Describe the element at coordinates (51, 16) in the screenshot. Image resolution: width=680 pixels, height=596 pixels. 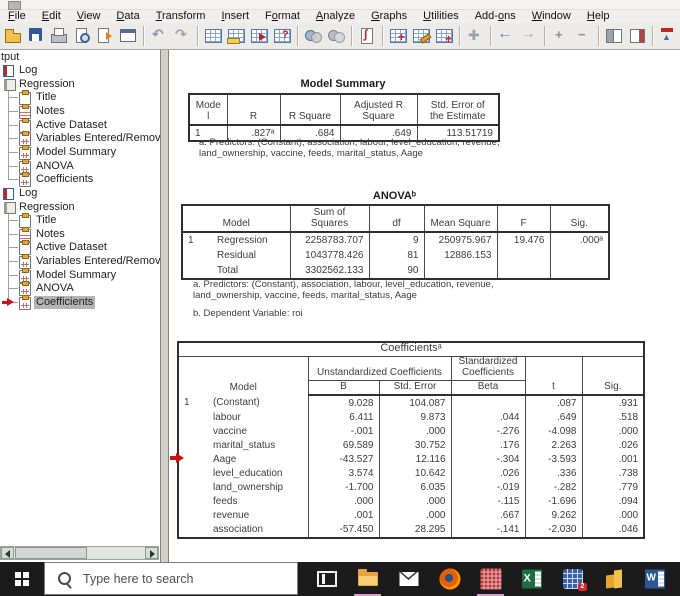
I see `menu-edit: Edit` at that location.